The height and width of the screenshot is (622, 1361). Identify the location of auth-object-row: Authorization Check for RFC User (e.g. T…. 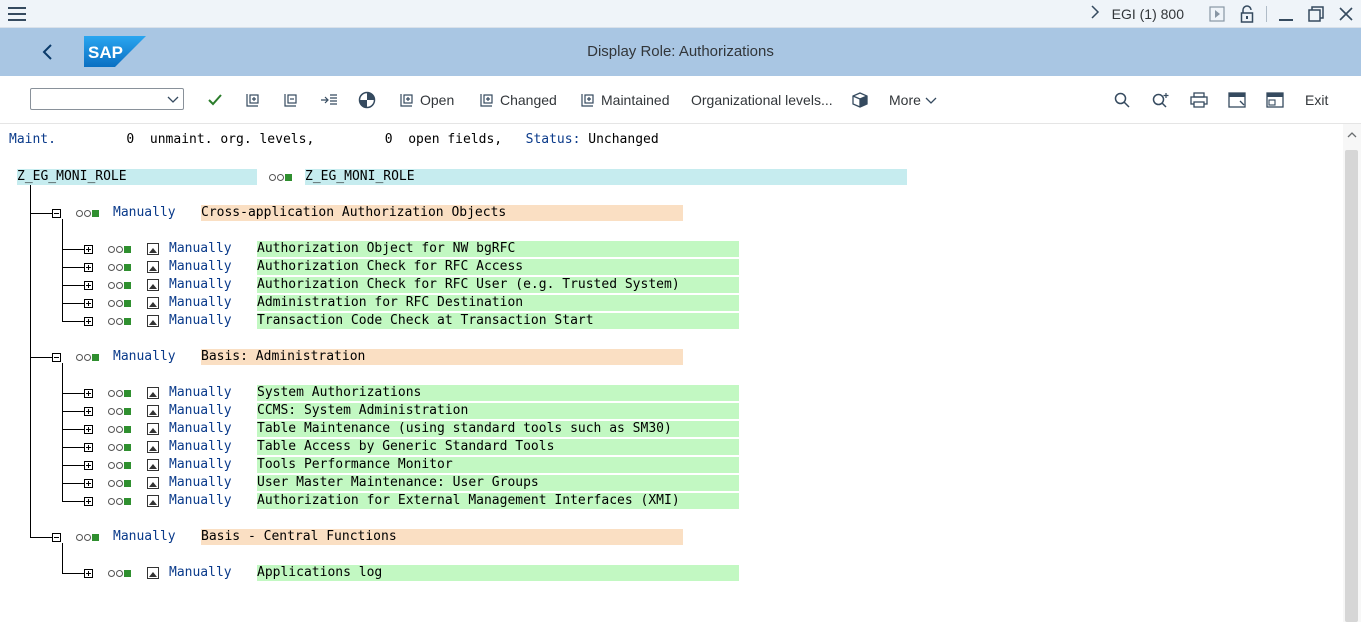
(498, 285).